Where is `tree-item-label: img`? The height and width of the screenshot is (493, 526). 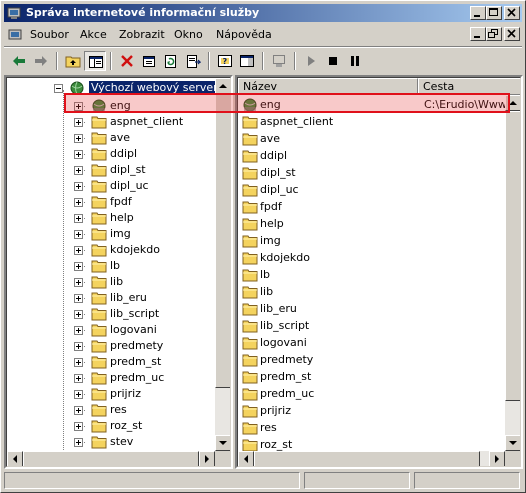
tree-item-label: img is located at coordinates (120, 234).